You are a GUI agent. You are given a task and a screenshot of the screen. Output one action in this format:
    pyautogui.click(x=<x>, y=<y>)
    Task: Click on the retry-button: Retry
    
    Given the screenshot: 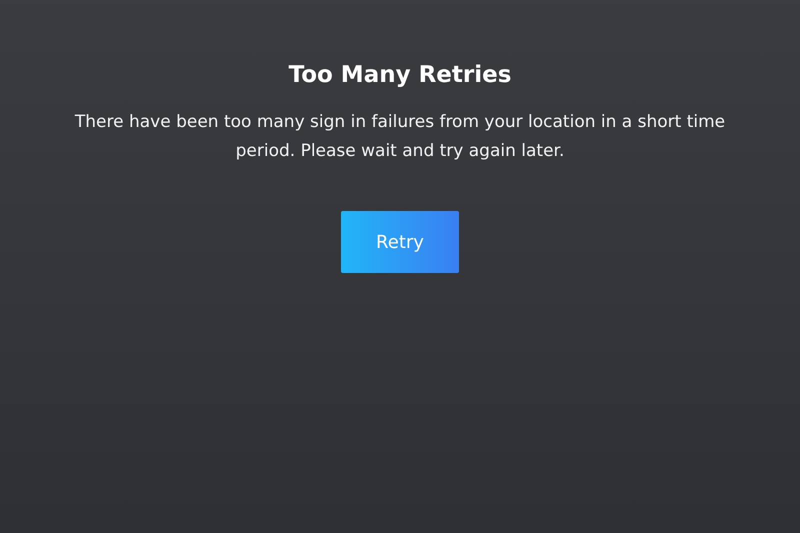 What is the action you would take?
    pyautogui.click(x=400, y=242)
    